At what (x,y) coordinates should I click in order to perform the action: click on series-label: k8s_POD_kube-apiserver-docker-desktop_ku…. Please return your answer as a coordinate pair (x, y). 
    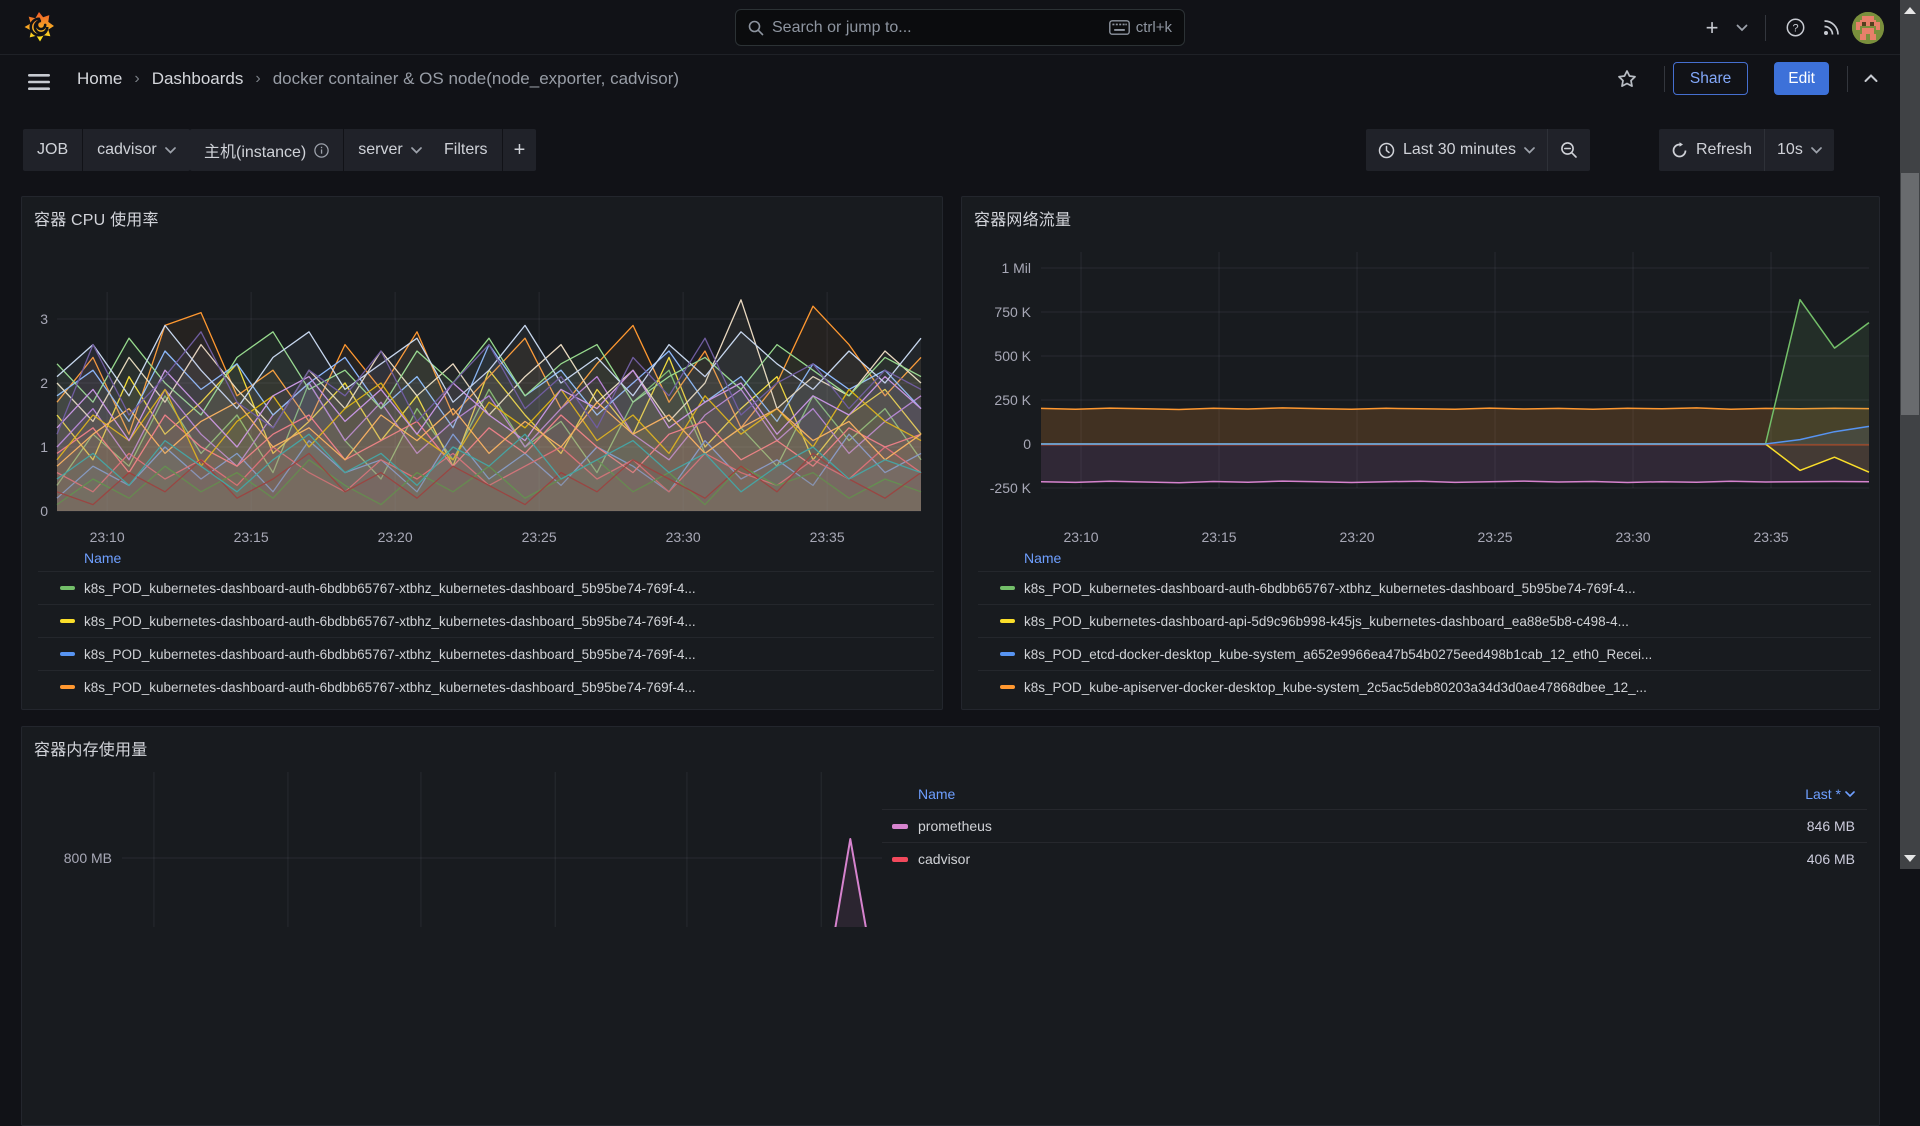
    Looking at the image, I should click on (1335, 687).